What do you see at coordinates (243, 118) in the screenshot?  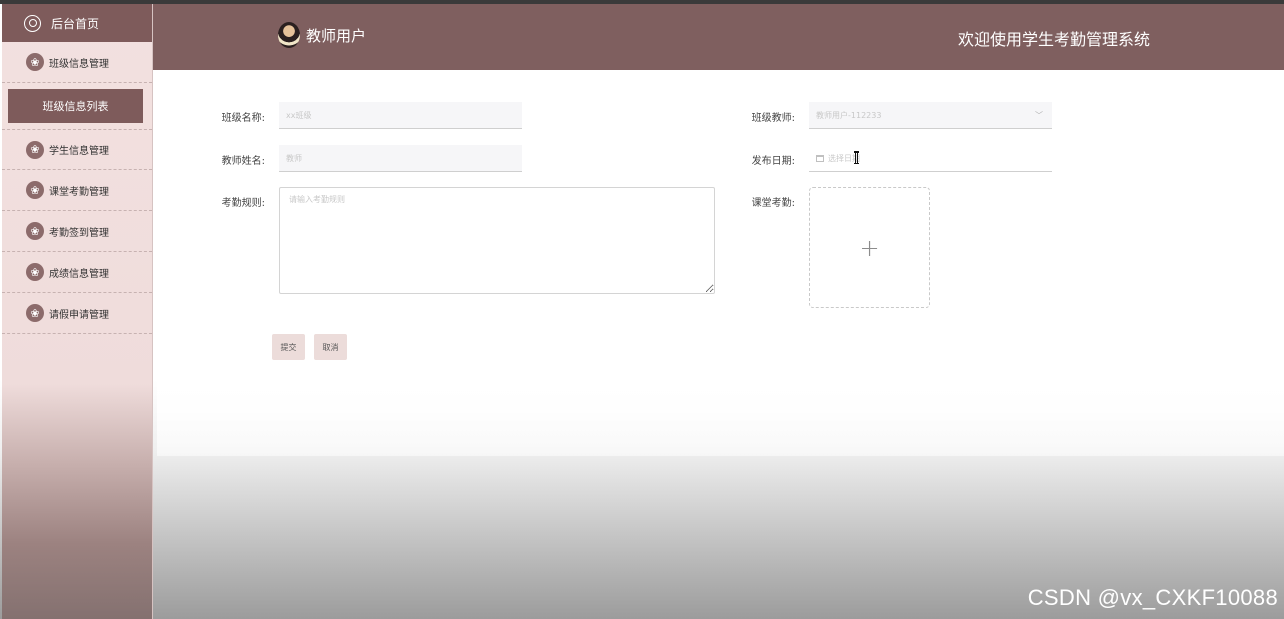 I see `class-name-label: 班级名称:` at bounding box center [243, 118].